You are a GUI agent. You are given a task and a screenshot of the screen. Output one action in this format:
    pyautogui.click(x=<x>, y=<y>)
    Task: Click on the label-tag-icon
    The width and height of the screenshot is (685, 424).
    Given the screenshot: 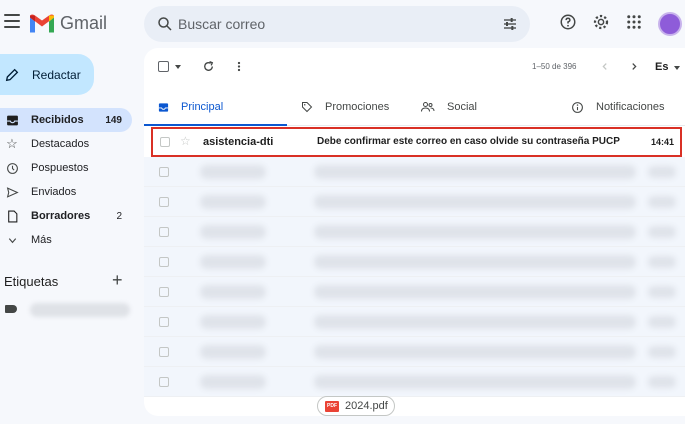 What is the action you would take?
    pyautogui.click(x=11, y=309)
    